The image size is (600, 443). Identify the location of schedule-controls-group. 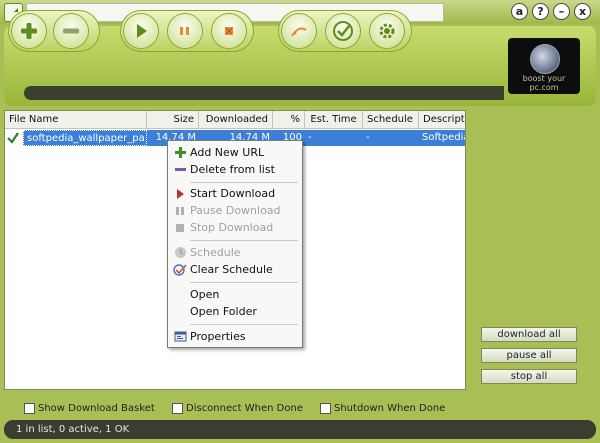
(345, 31).